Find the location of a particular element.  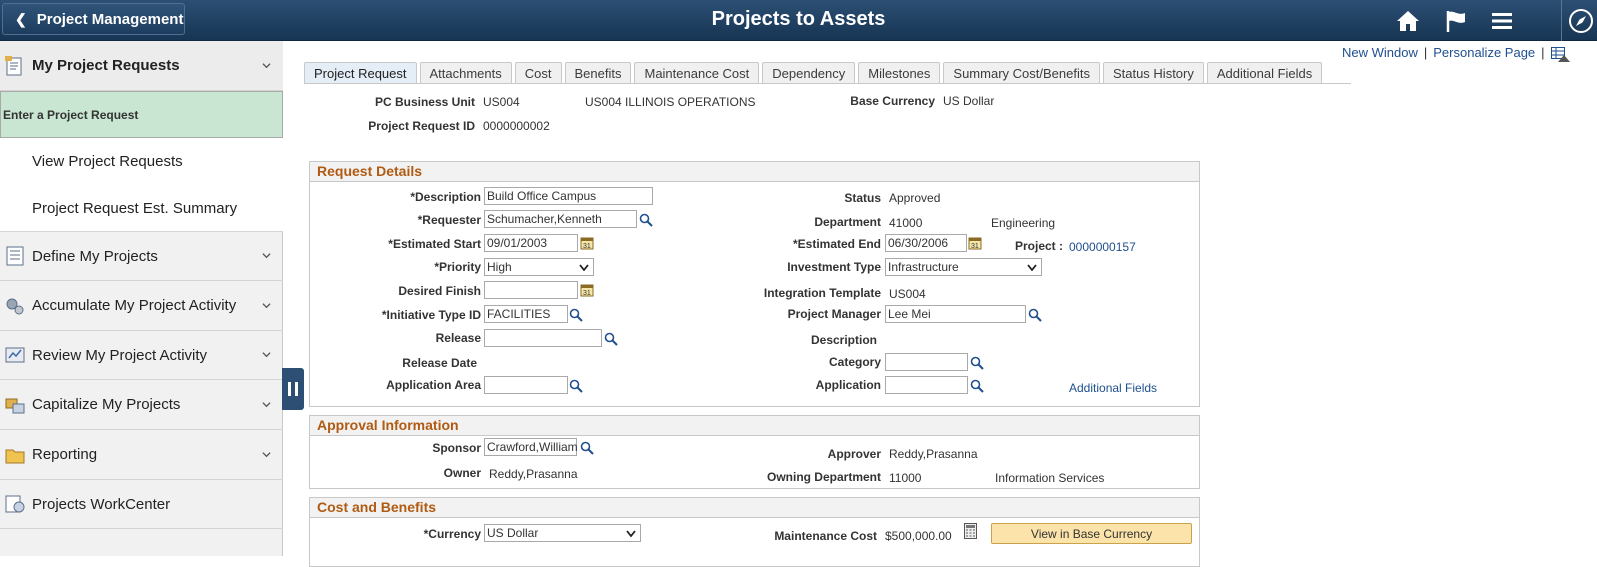

category-field is located at coordinates (926, 362).